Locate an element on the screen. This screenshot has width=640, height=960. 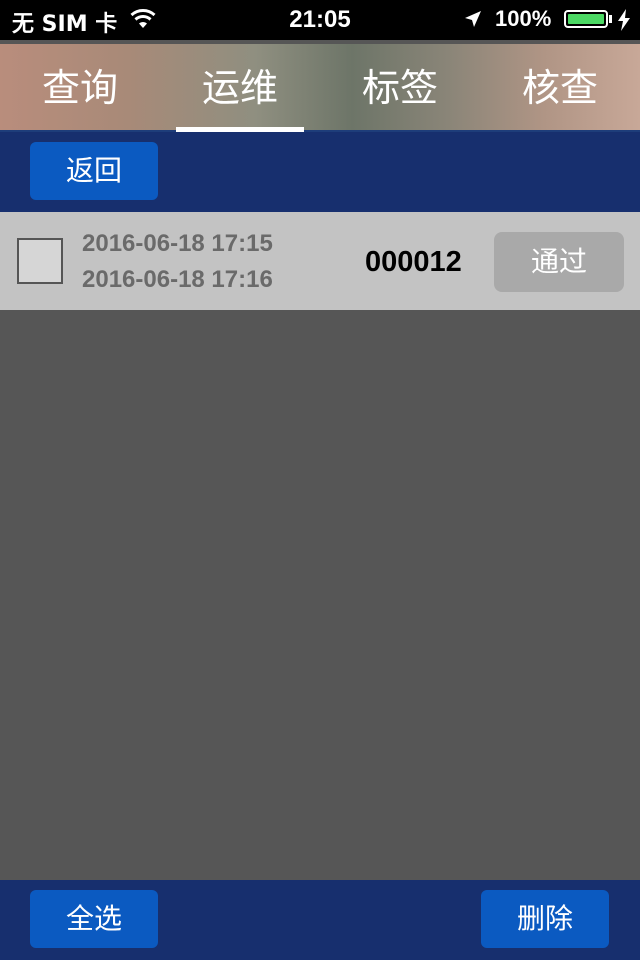
select-all-button: 全选 is located at coordinates (94, 919).